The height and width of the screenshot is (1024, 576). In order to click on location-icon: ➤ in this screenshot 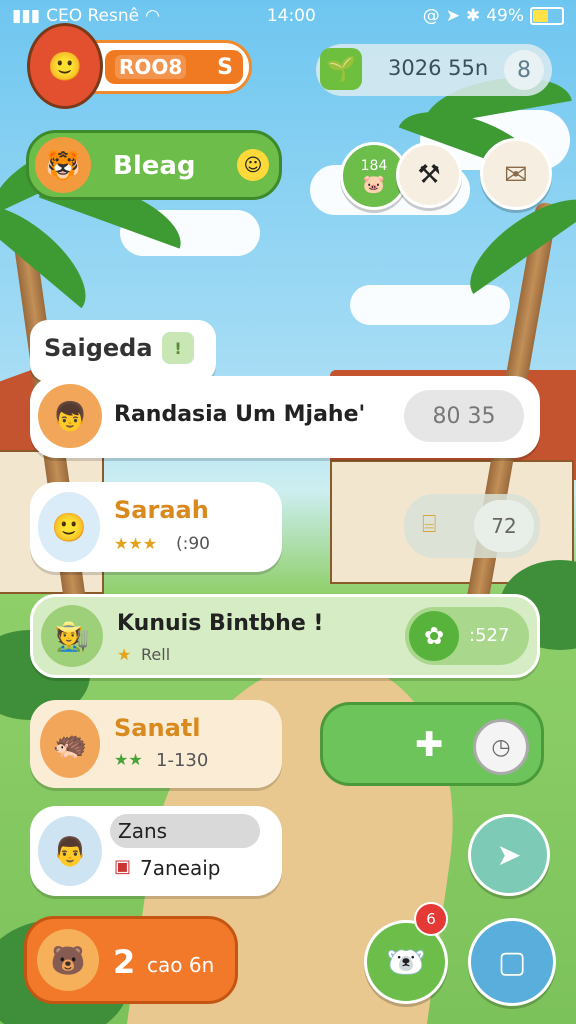, I will do `click(452, 16)`.